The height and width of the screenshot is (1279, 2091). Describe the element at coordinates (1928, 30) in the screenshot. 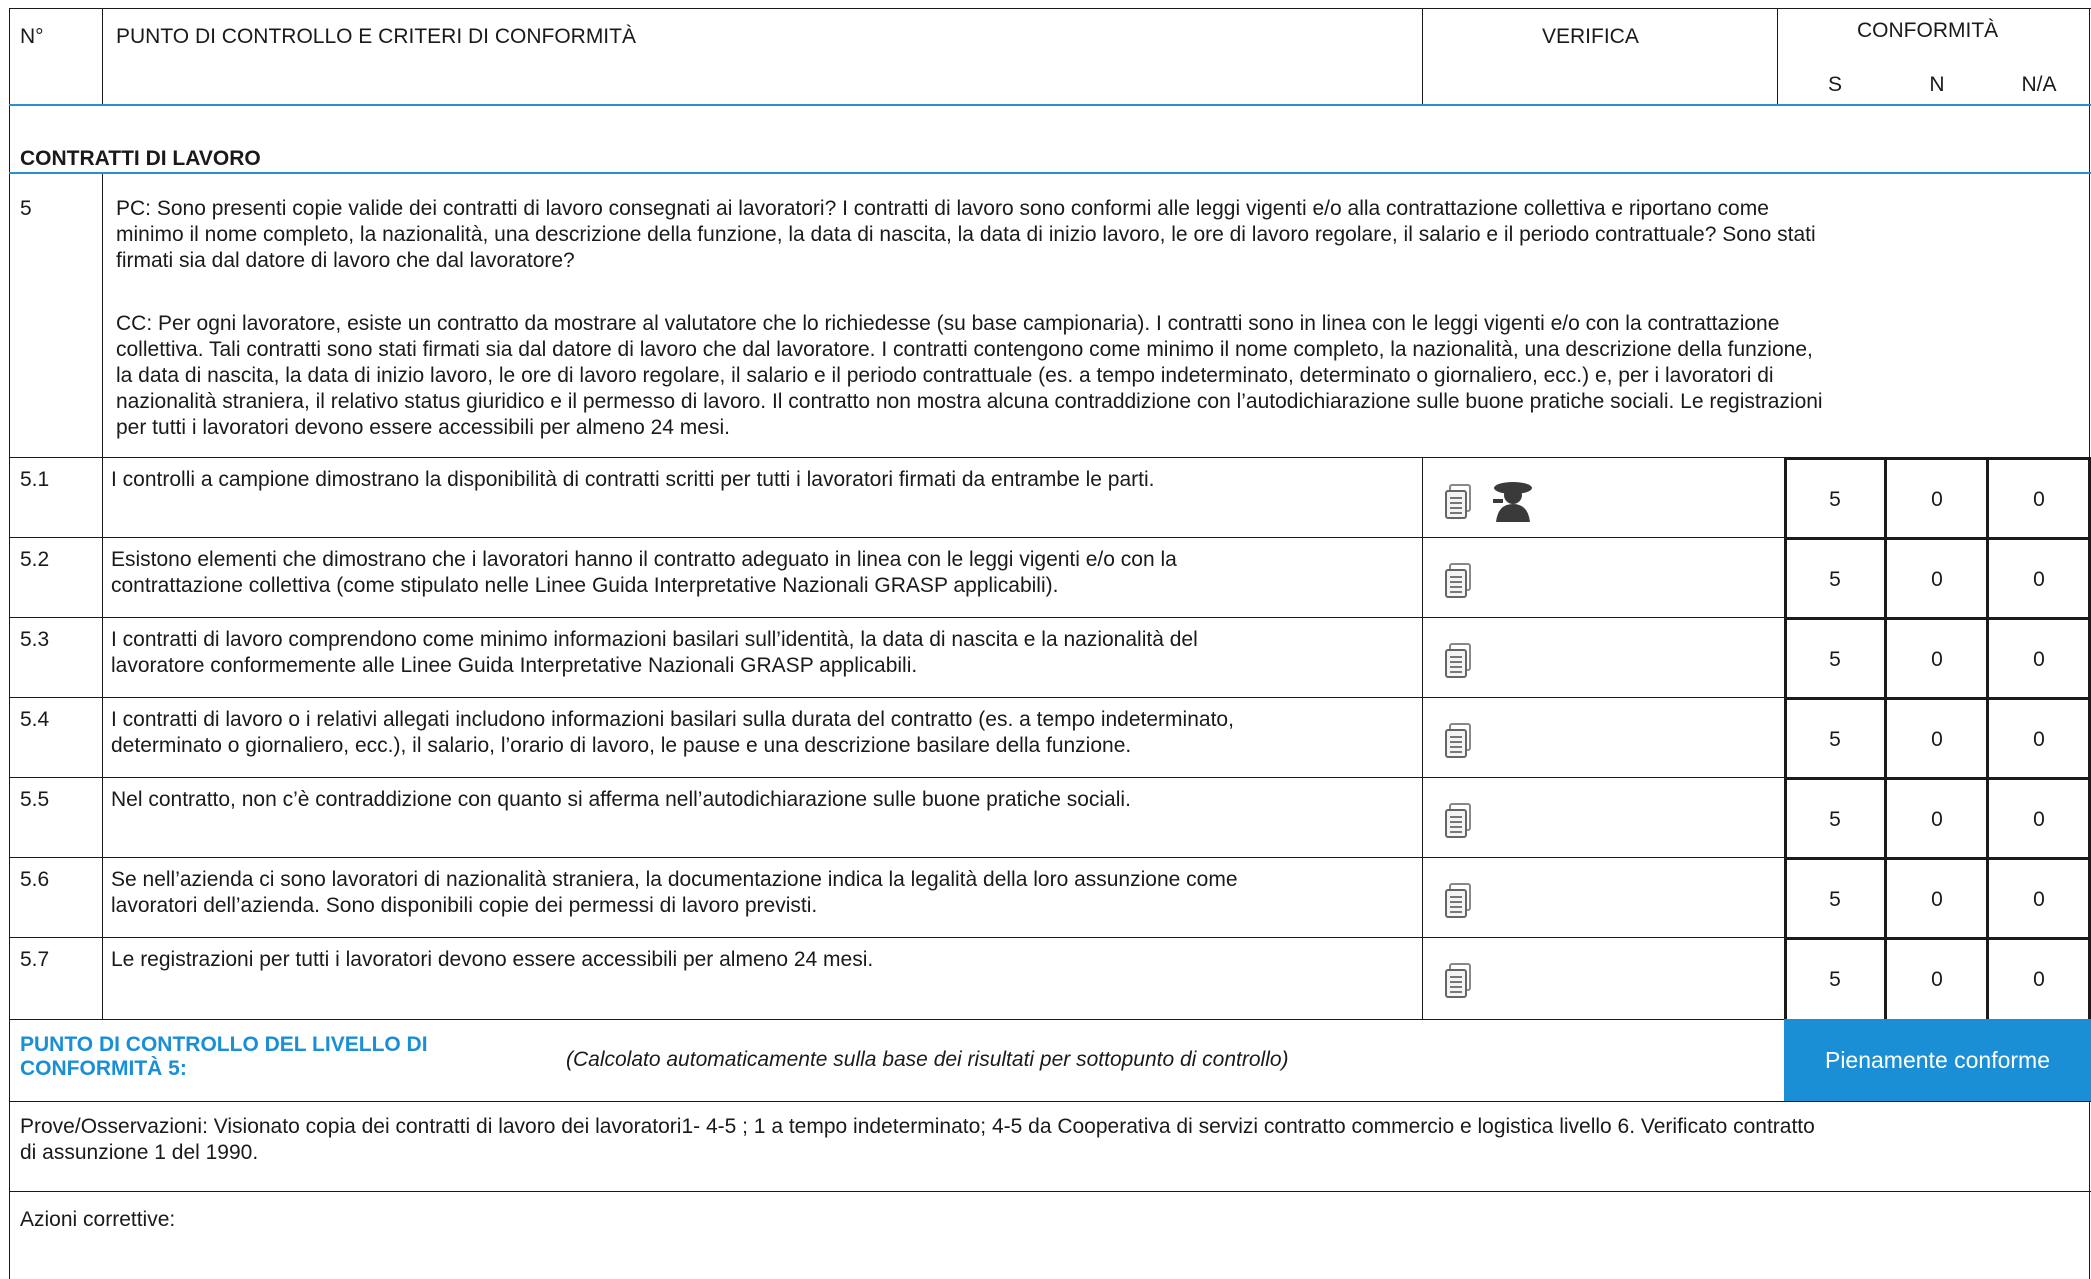

I see `header-conformita: CONFORMITÀ` at that location.